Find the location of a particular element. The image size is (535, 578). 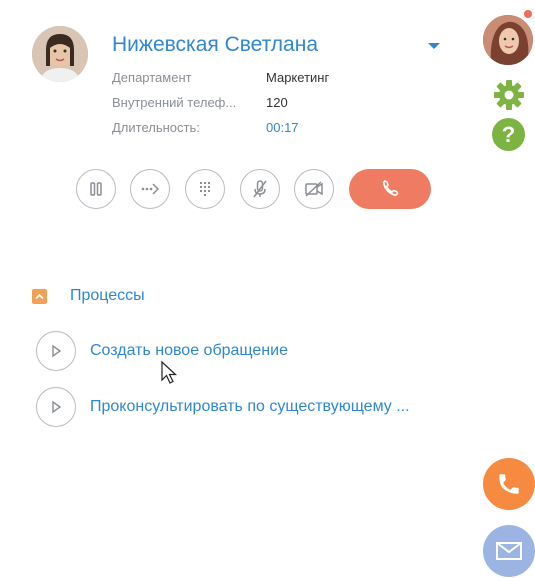

mute-button is located at coordinates (260, 189).